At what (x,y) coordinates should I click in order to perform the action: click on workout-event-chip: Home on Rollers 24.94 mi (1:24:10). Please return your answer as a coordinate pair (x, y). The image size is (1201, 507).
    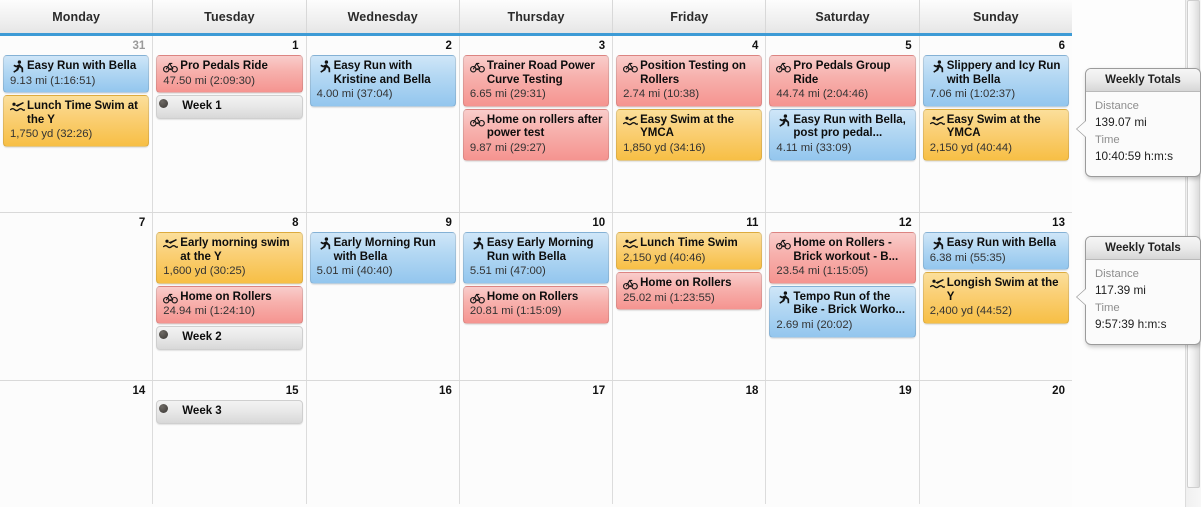
    Looking at the image, I should click on (229, 304).